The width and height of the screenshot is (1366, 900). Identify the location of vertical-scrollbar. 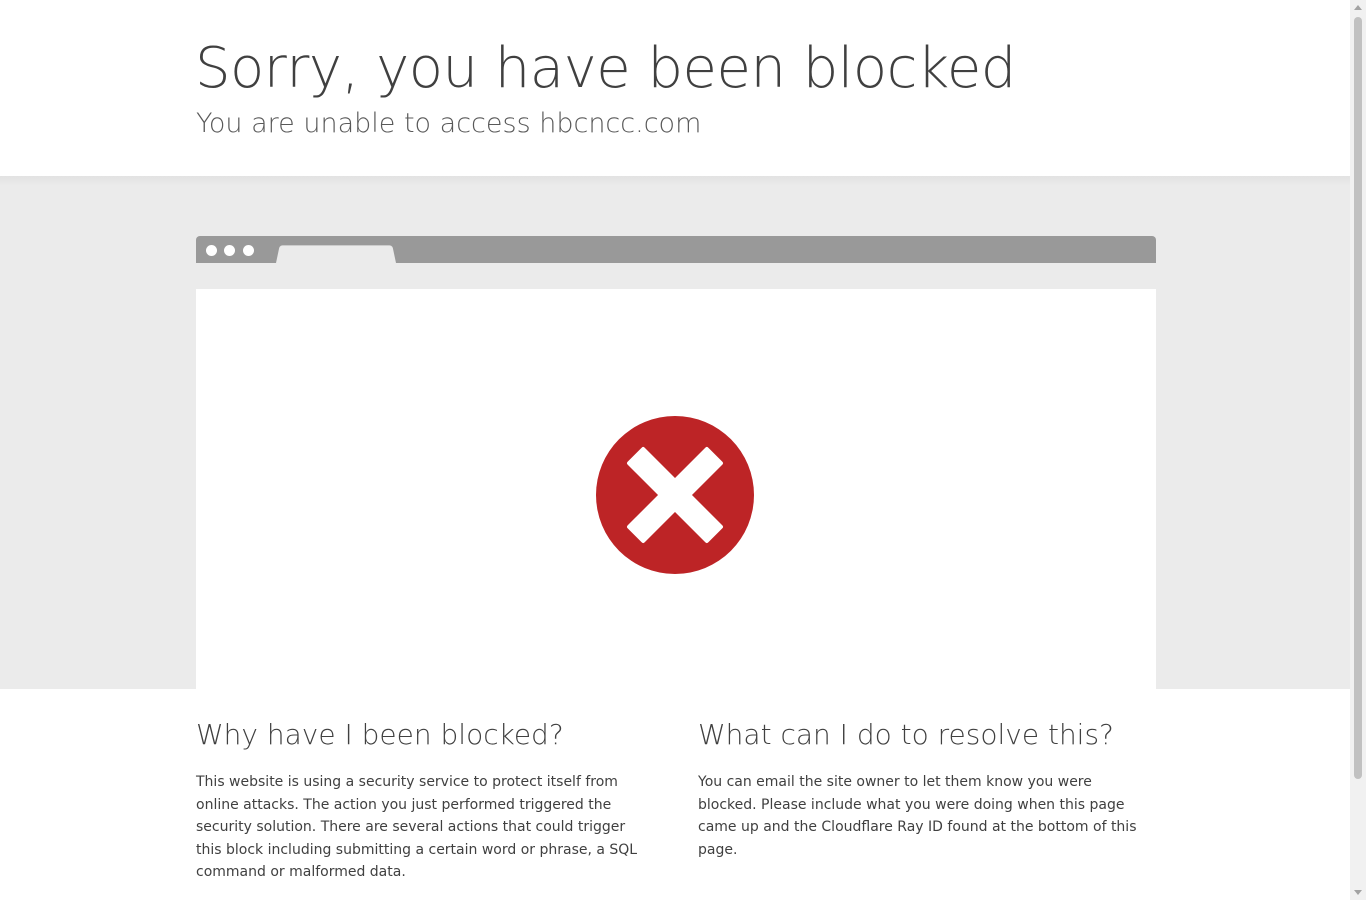
(1358, 450).